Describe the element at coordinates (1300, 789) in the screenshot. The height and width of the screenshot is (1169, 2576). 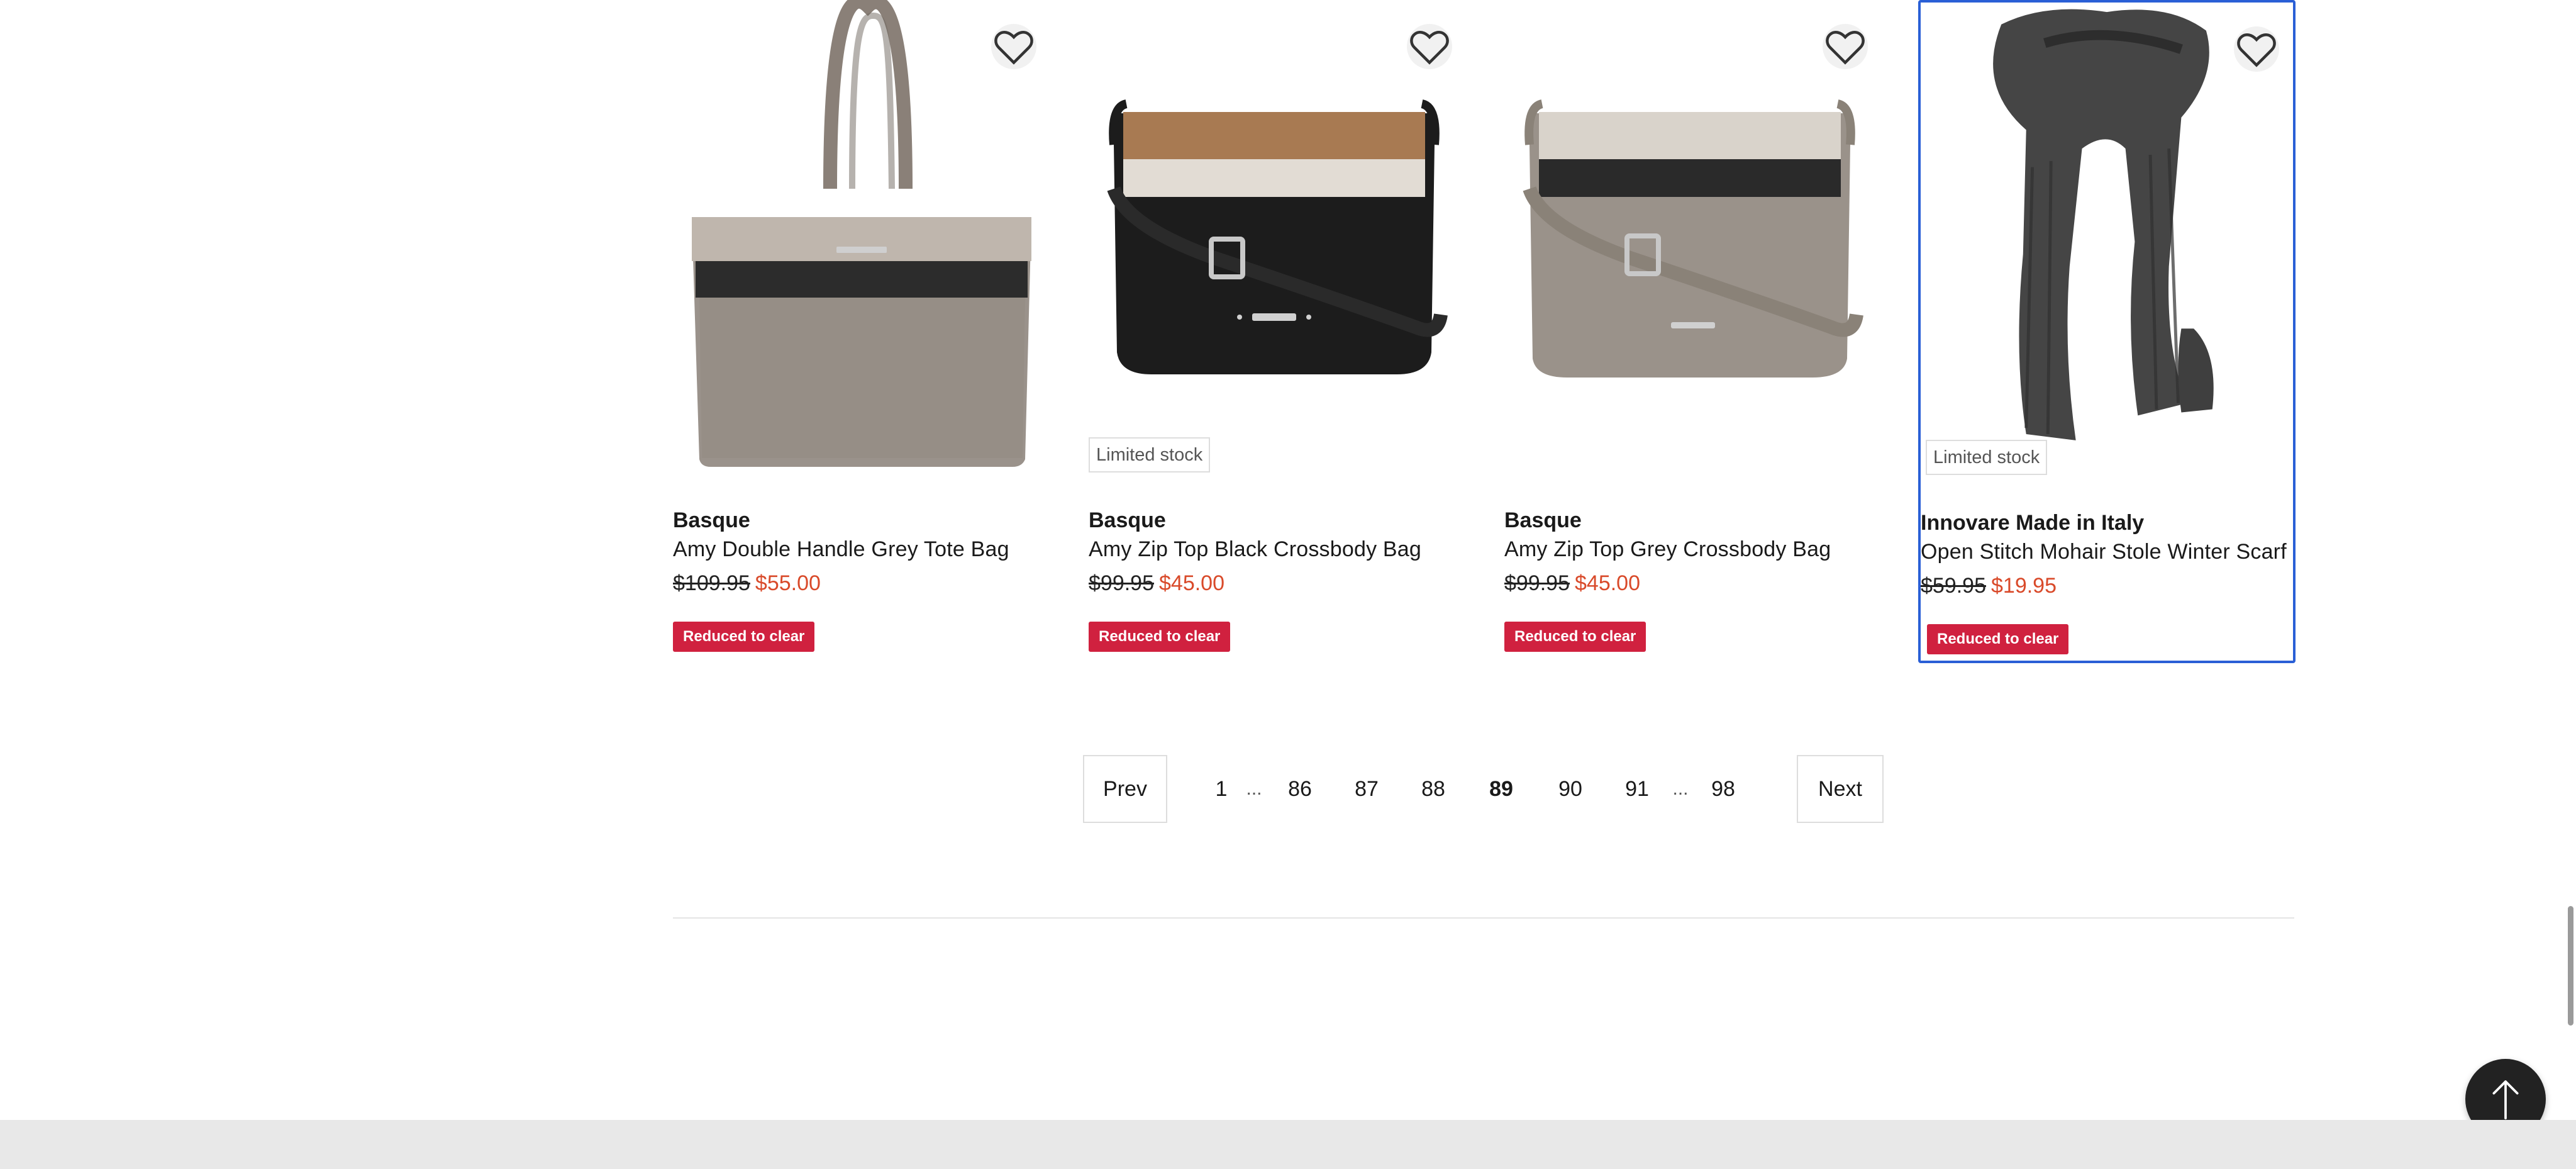
I see `page-link-86: 86` at that location.